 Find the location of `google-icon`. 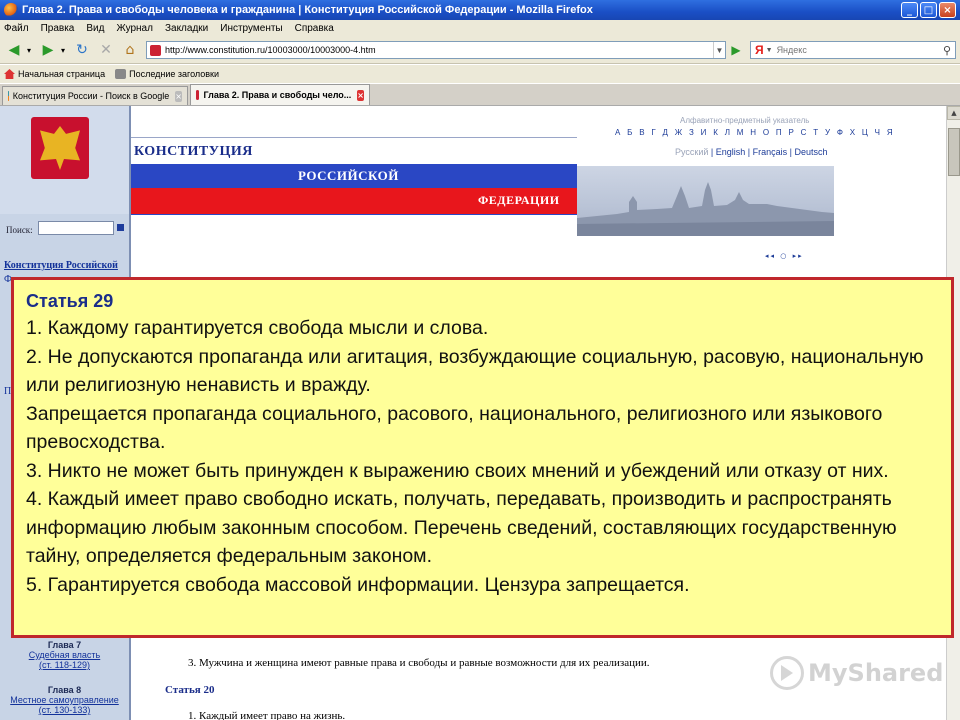

google-icon is located at coordinates (8, 96).